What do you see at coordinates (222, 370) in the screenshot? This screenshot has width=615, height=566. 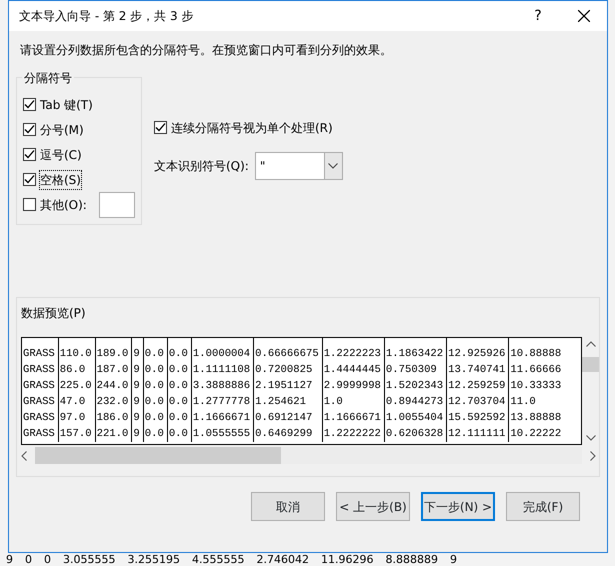 I see `table-cell: 1.1111108` at bounding box center [222, 370].